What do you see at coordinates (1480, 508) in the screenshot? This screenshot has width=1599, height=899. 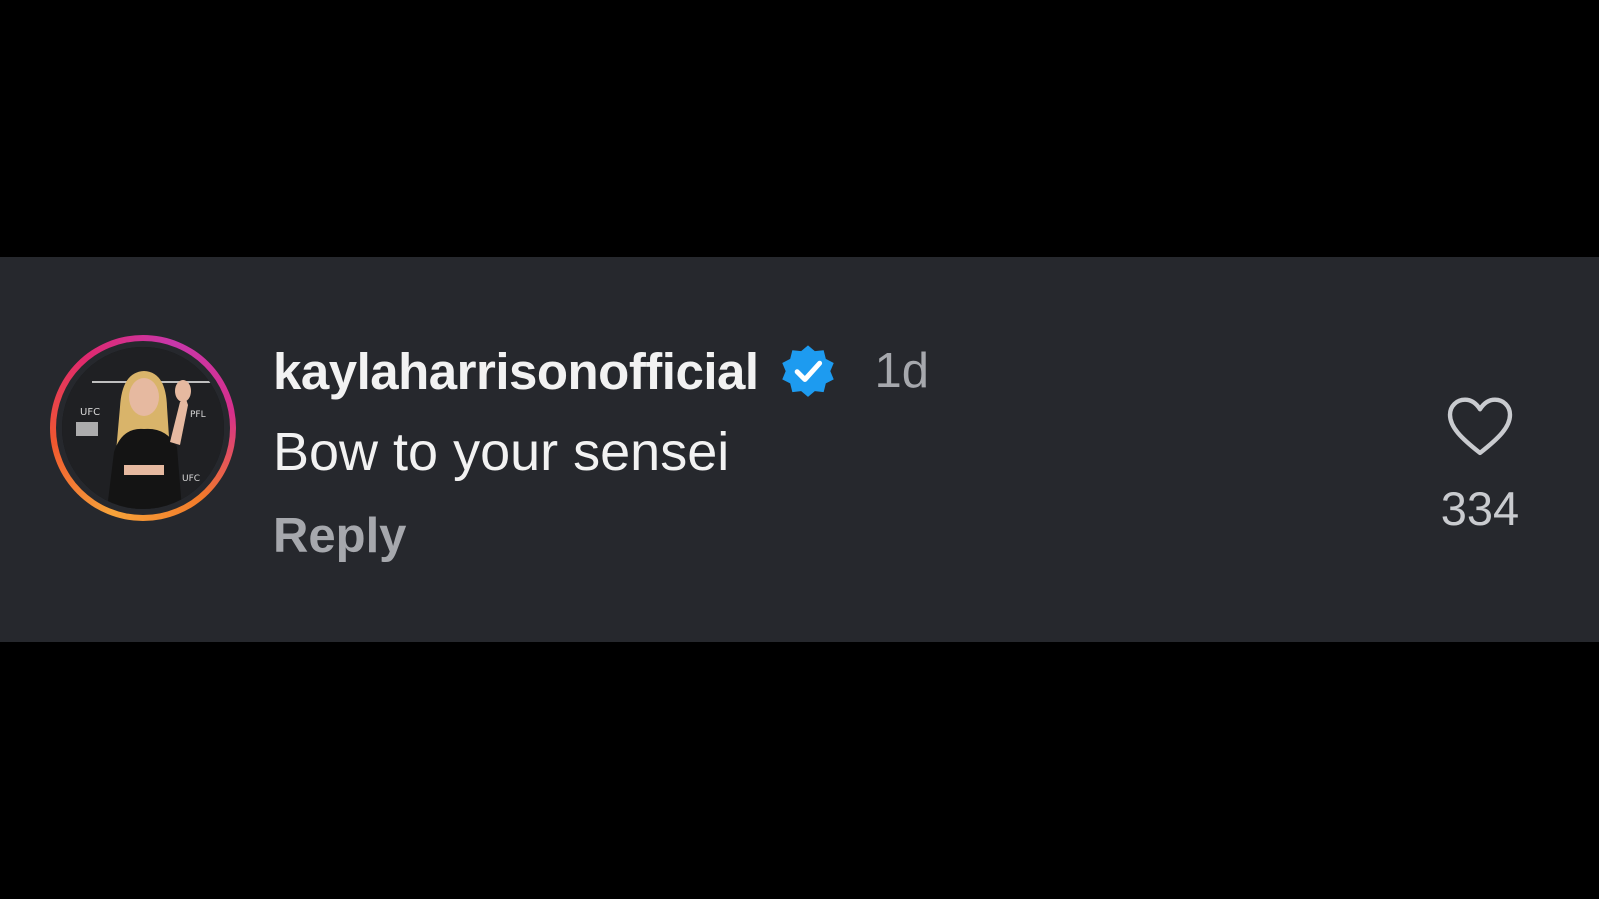 I see `like-count: 334` at bounding box center [1480, 508].